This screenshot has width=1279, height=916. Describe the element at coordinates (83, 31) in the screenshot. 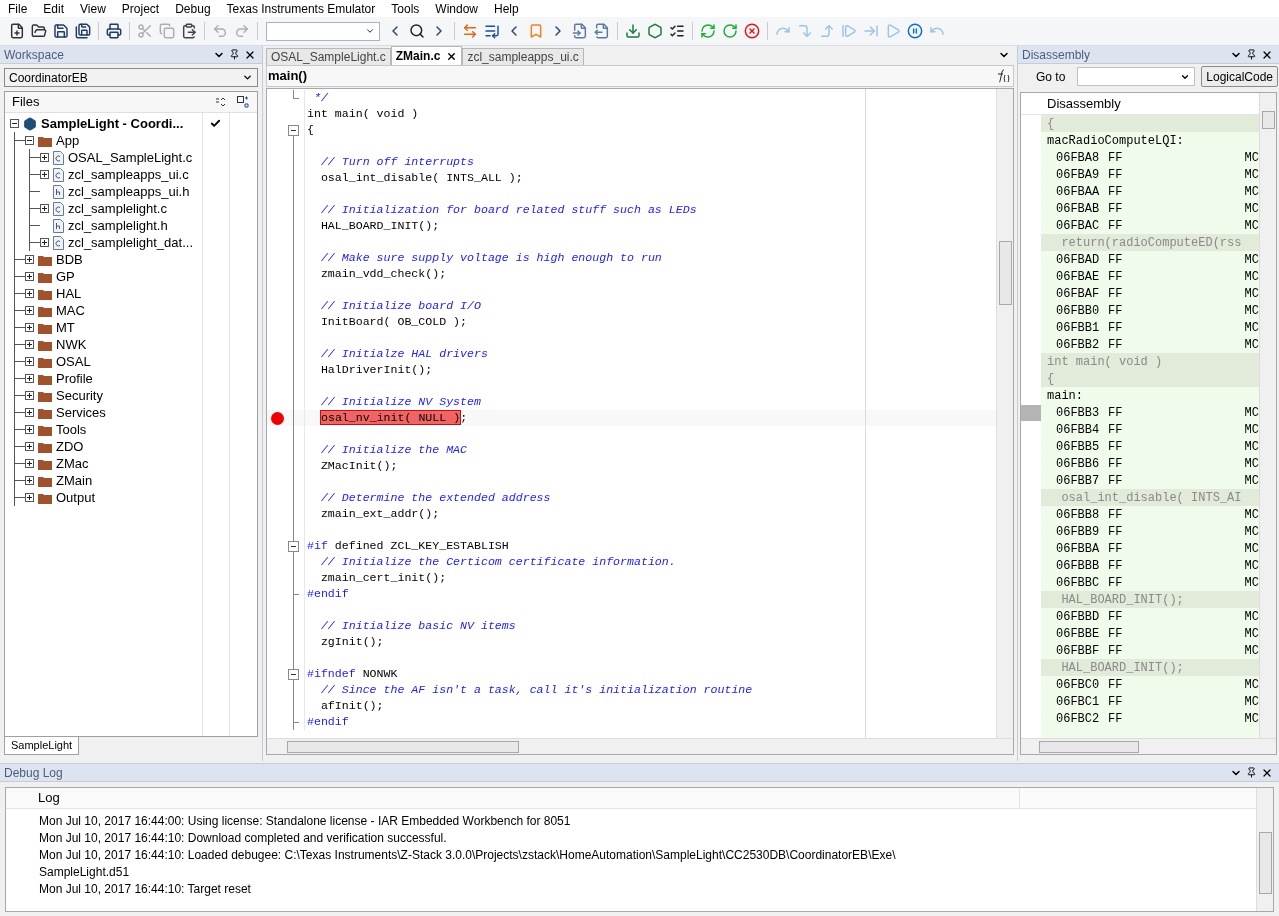

I see `save-all-icon` at that location.